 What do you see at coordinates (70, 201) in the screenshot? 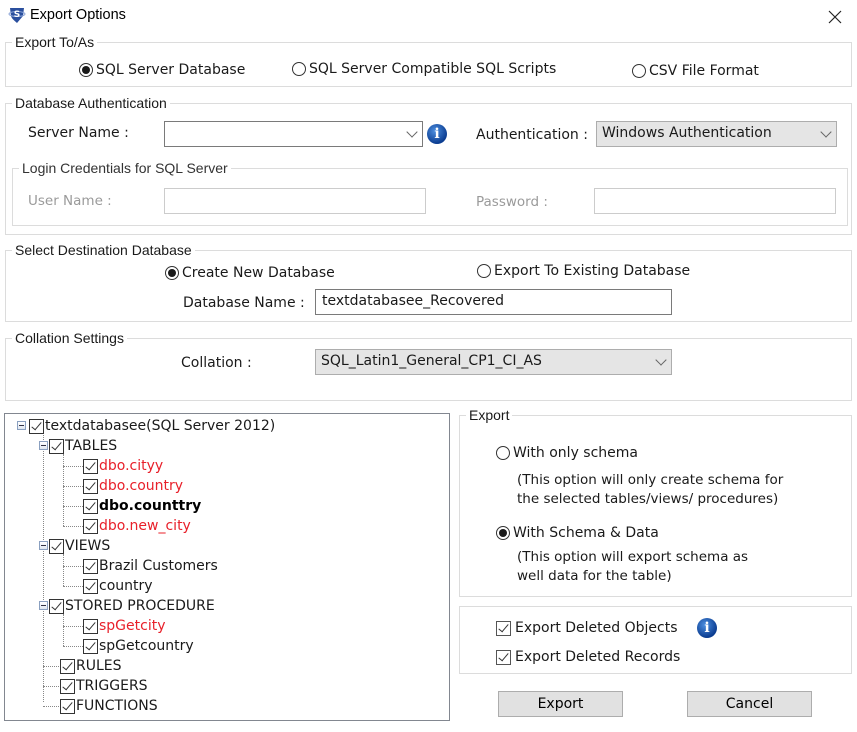
I see `username-label: User Name :` at bounding box center [70, 201].